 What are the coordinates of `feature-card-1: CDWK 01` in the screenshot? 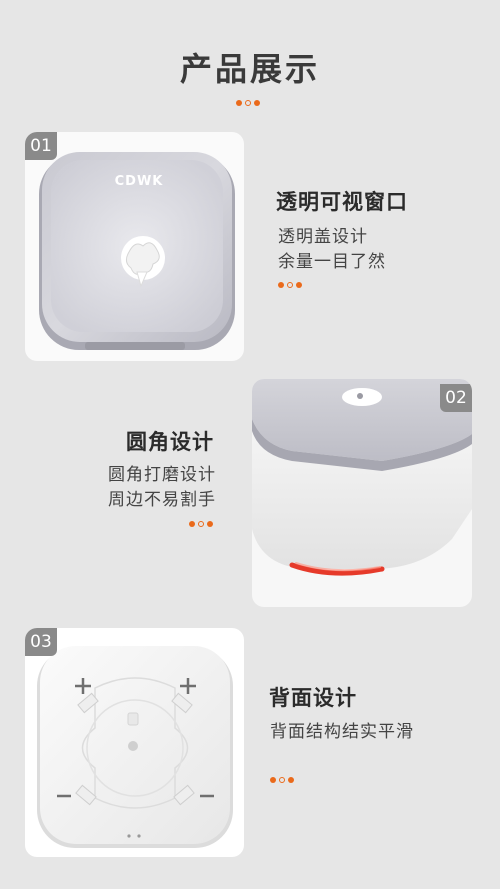 It's located at (134, 246).